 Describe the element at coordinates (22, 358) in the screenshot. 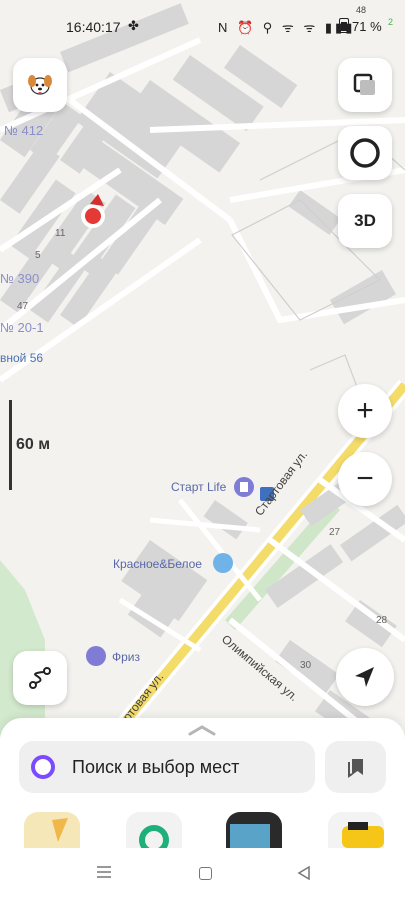

I see `label-vnoy56: вной 56` at that location.